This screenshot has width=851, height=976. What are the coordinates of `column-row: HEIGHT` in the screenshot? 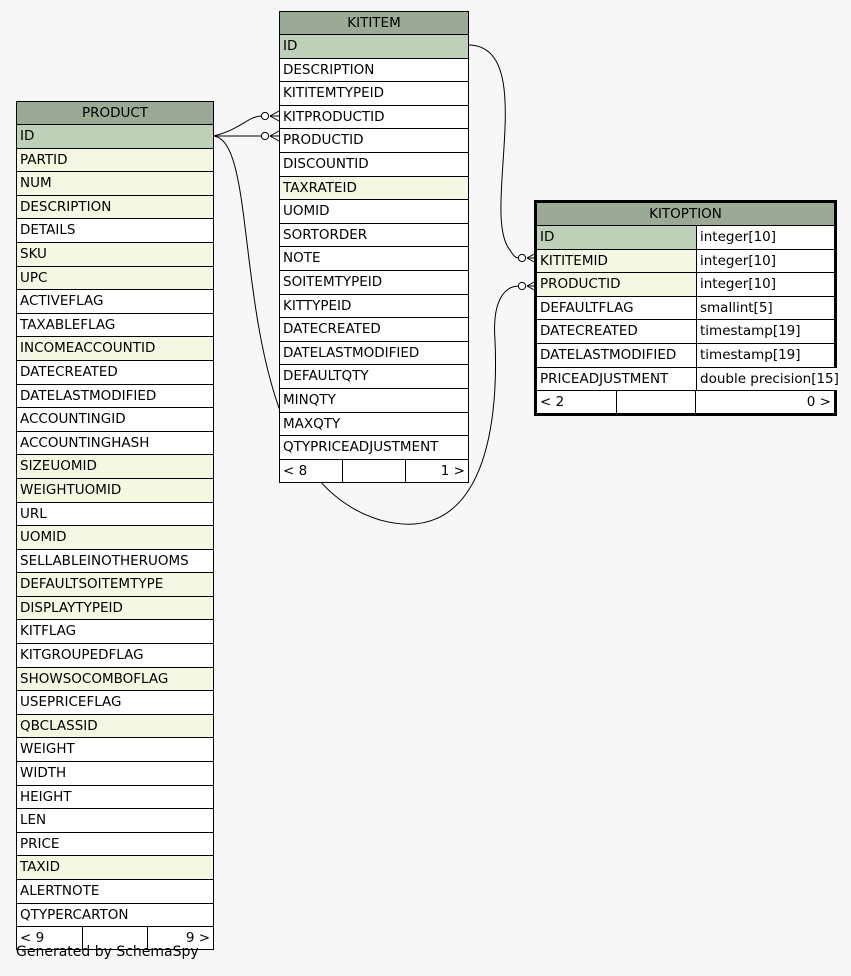 It's located at (115, 797).